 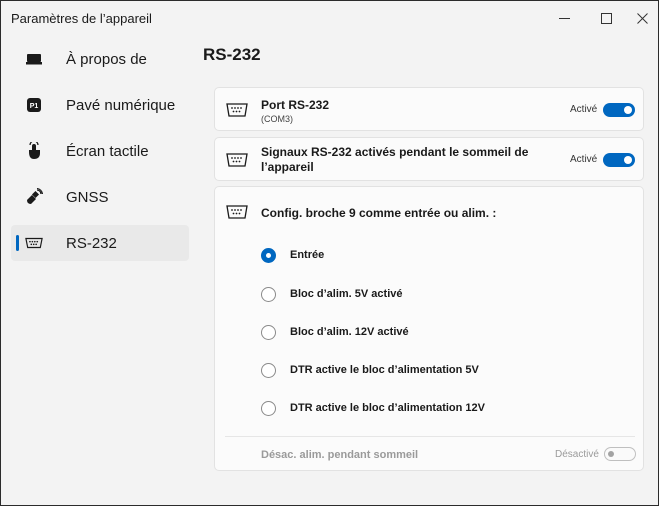 I want to click on sleep-power-label: Désac. alim. pendant sommeil, so click(x=340, y=455).